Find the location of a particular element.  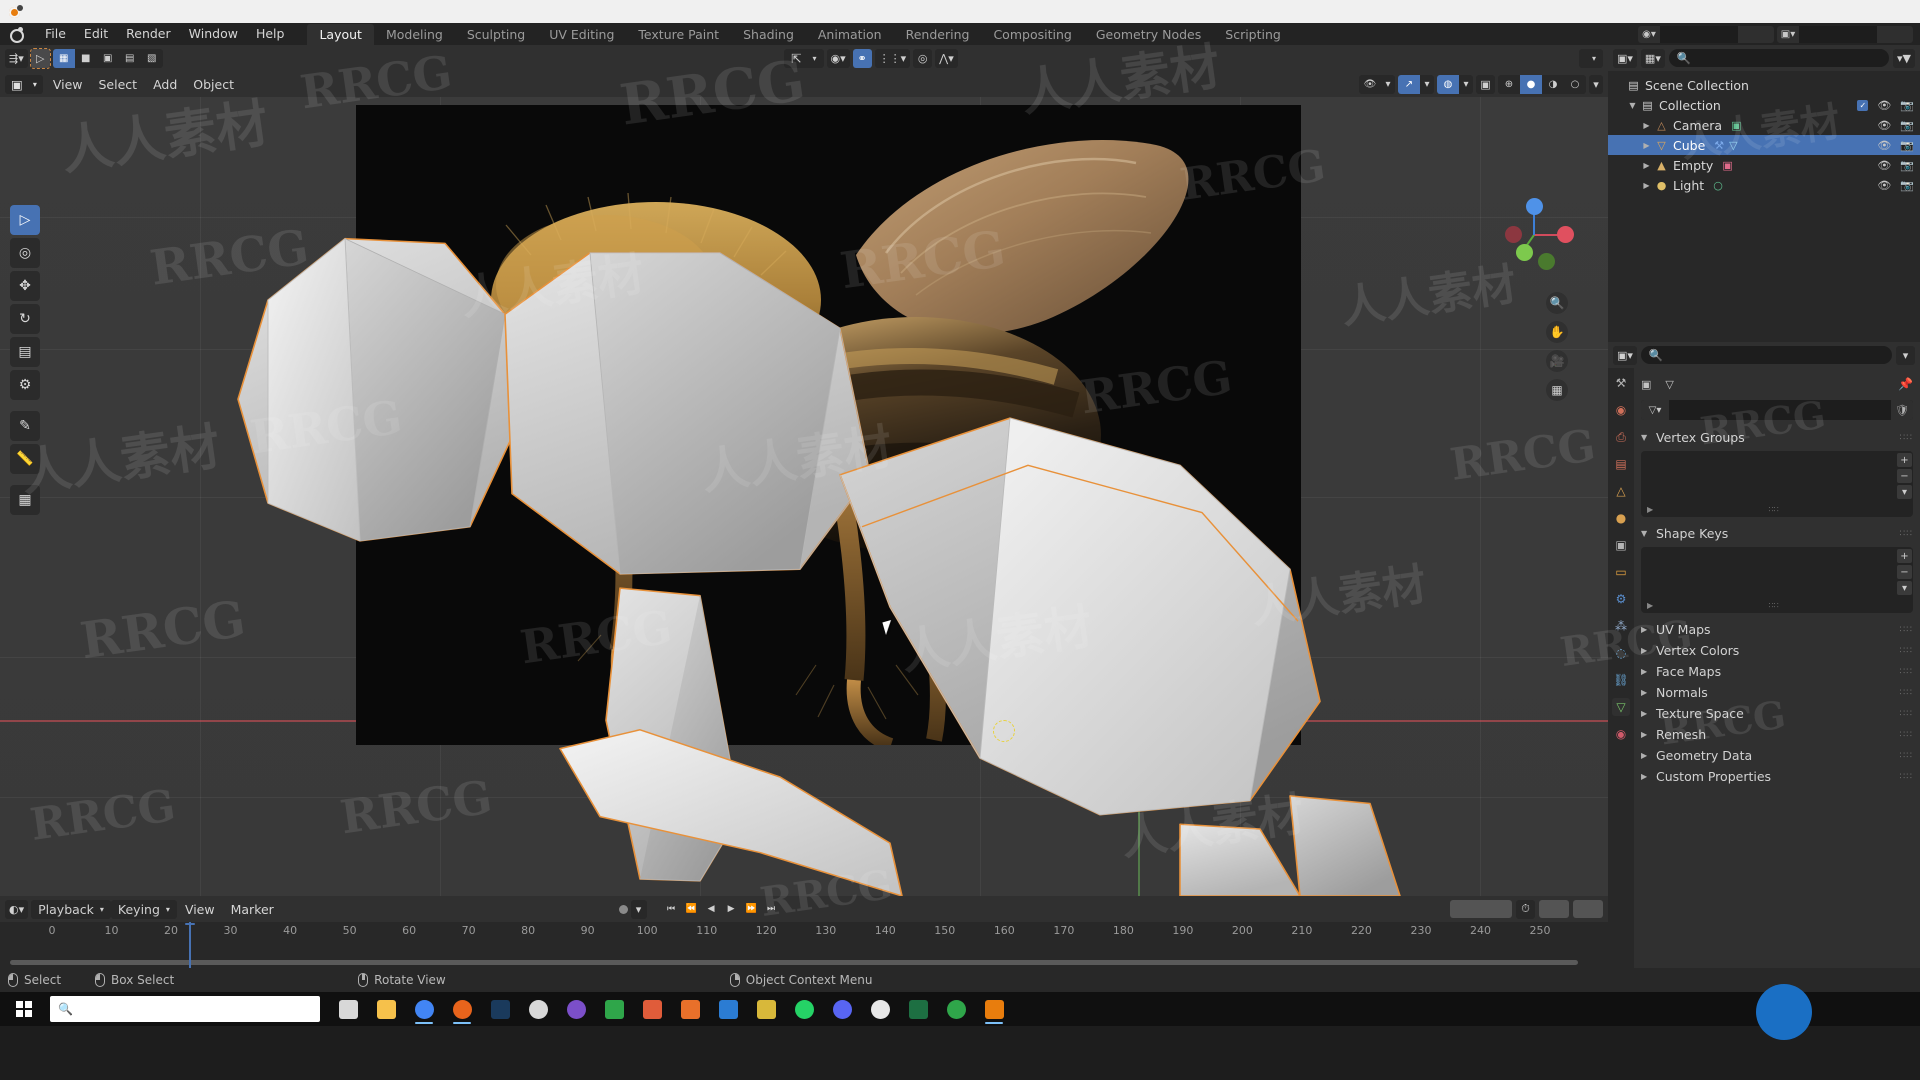

workspace-tab-layout: Layout is located at coordinates (340, 34).